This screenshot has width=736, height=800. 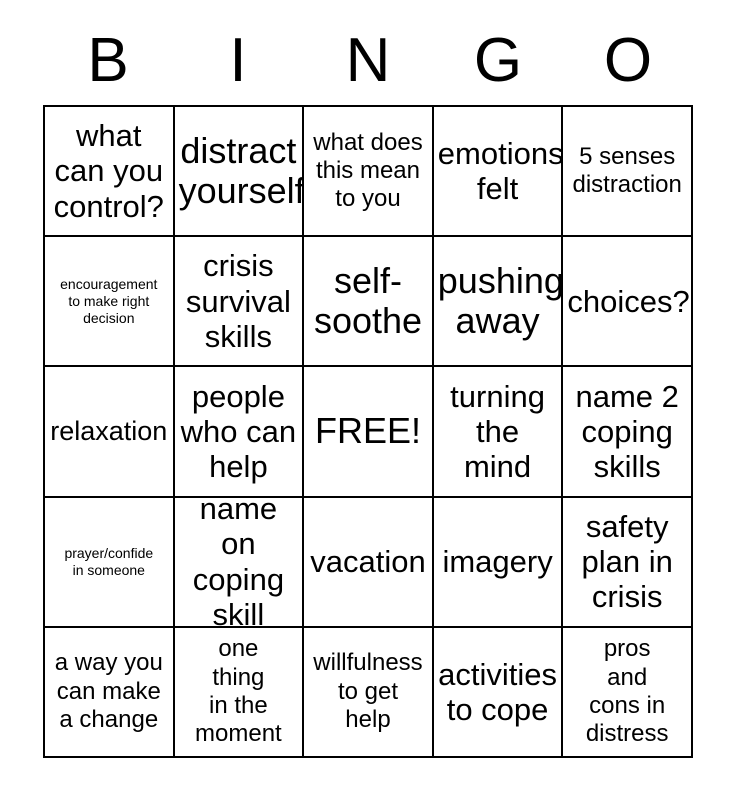 I want to click on bingo-cell-g5: activities to cope, so click(x=498, y=693).